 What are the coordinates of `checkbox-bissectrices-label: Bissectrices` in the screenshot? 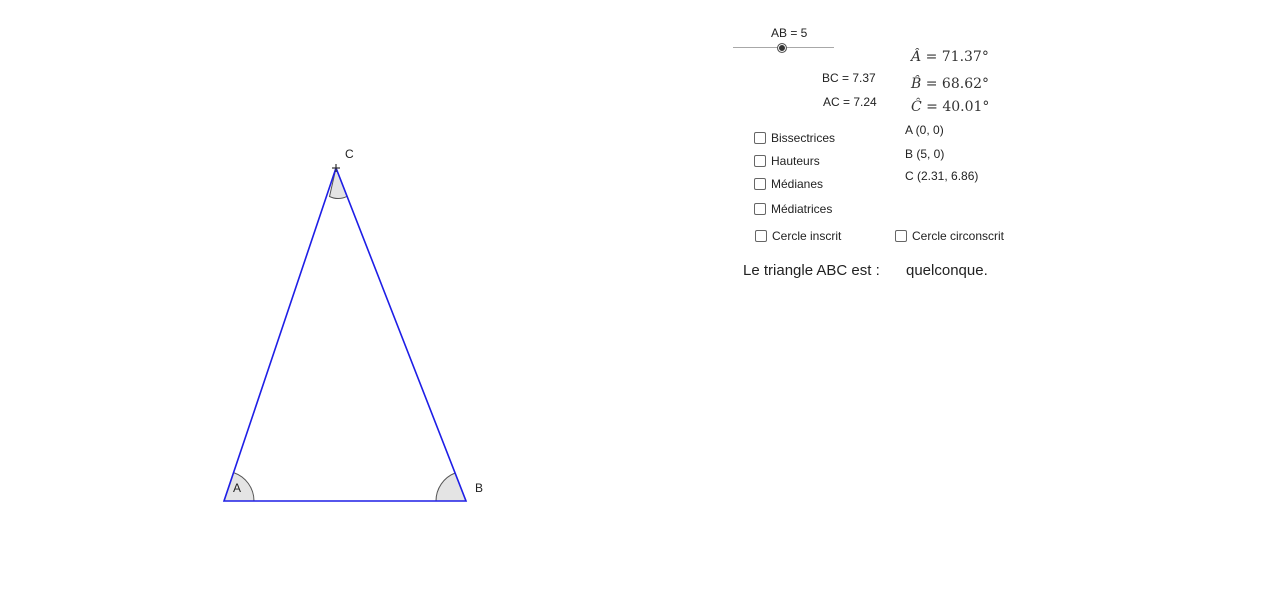 It's located at (803, 138).